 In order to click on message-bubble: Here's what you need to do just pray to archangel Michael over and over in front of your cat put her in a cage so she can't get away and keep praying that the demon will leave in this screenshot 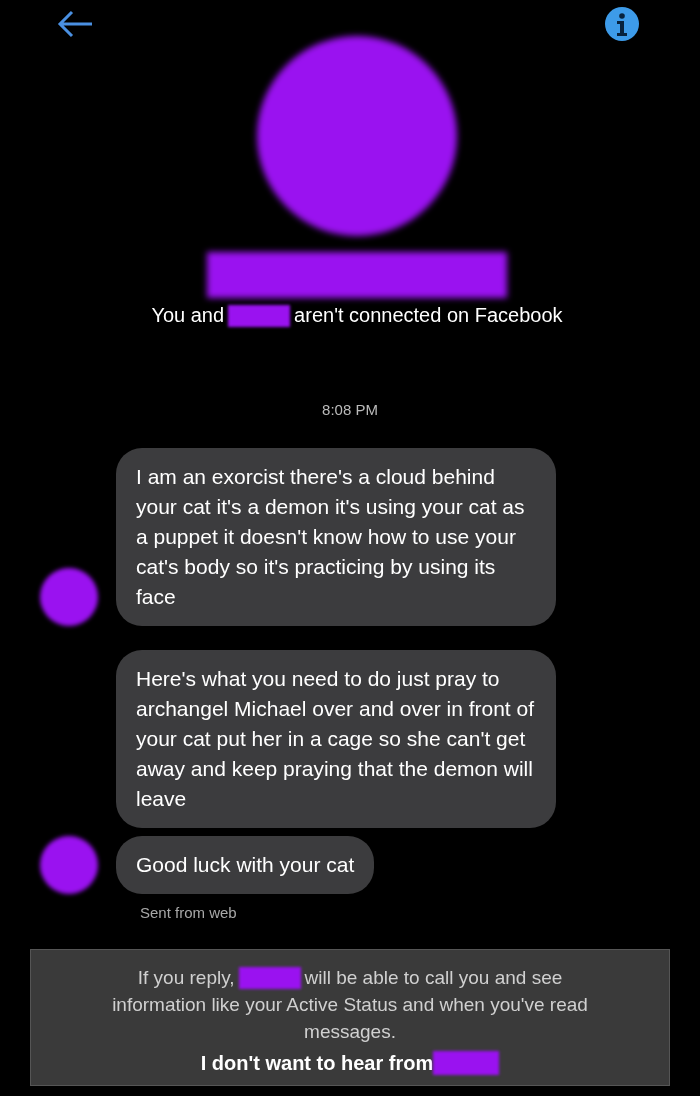, I will do `click(336, 739)`.